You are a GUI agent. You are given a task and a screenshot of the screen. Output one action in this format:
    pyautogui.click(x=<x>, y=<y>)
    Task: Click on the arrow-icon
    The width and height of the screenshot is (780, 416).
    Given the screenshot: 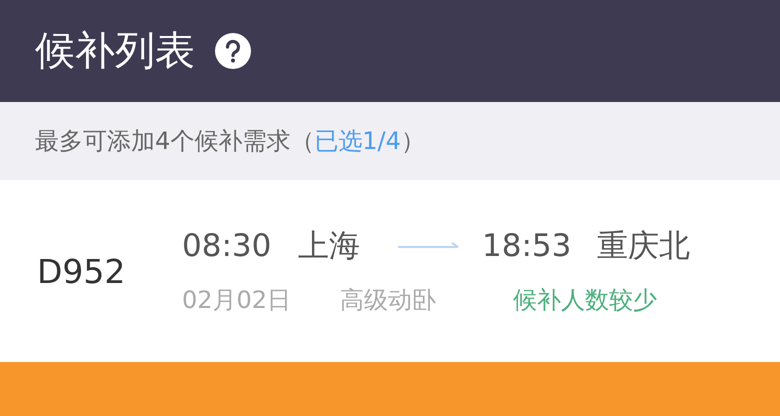 What is the action you would take?
    pyautogui.click(x=429, y=246)
    